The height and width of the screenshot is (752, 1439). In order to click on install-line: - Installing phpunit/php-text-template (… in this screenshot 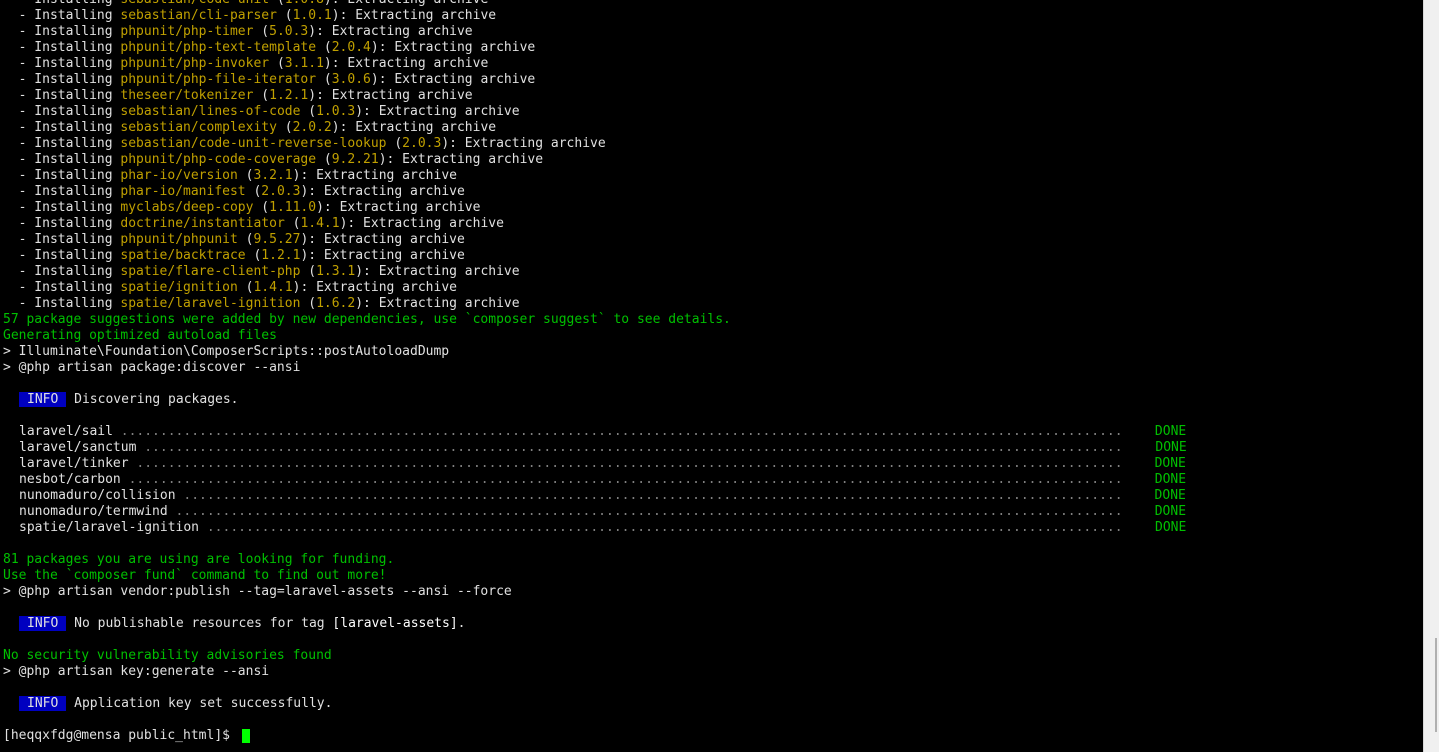, I will do `click(269, 47)`.